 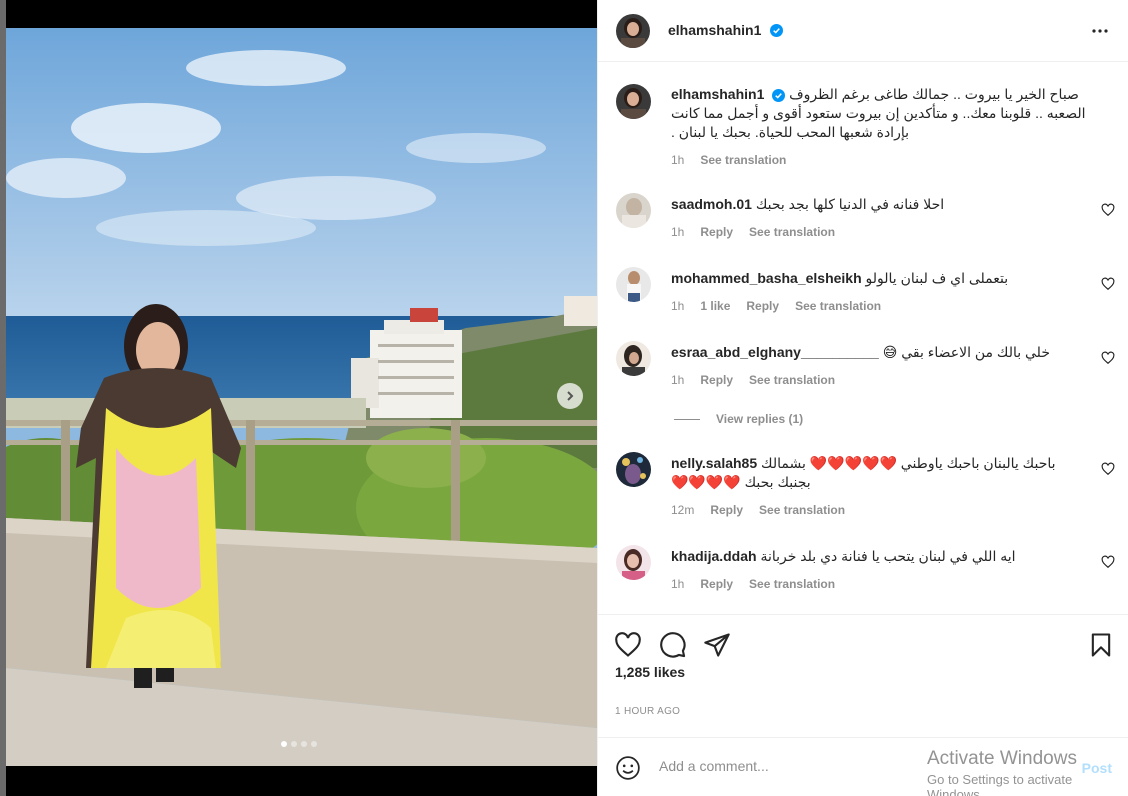 I want to click on comment-text: احلا فنانه في الدنيا كلها بجد بحبك, so click(x=850, y=204).